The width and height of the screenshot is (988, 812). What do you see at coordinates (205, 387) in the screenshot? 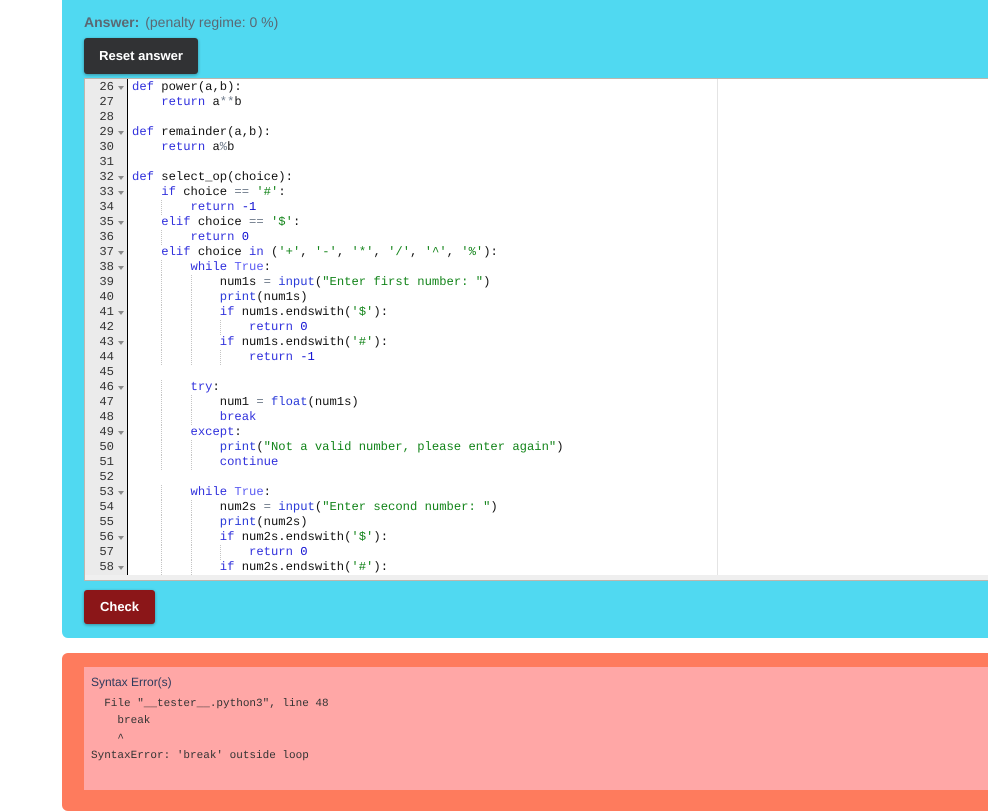
I see `code-line: try:` at bounding box center [205, 387].